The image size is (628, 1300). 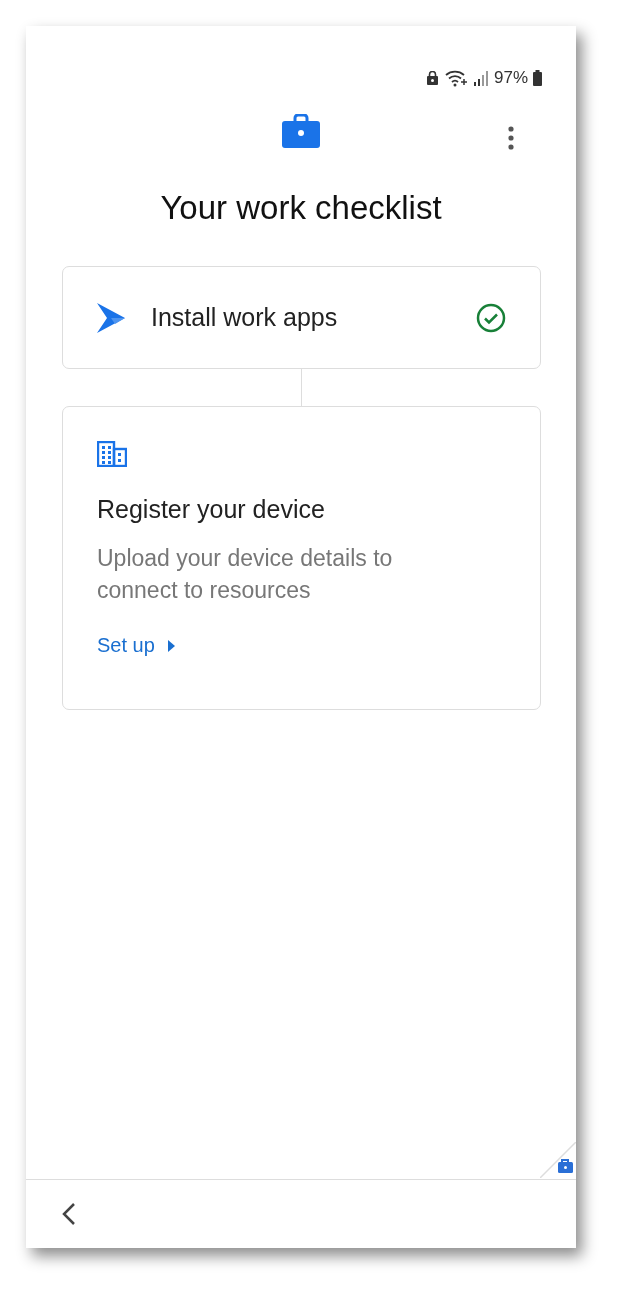 I want to click on more-options-icon, so click(x=511, y=138).